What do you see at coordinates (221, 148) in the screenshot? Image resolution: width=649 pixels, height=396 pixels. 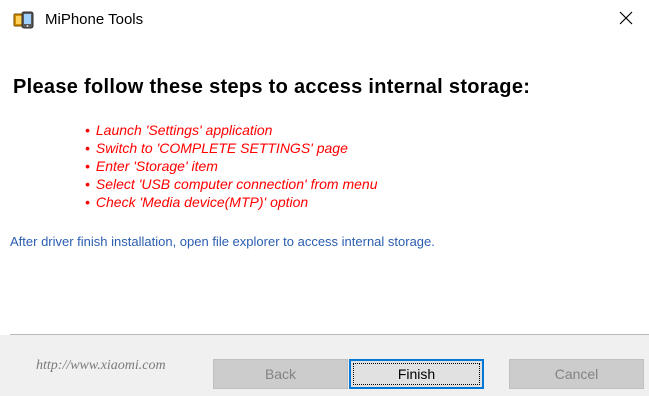 I see `step-text: Switch to 'COMPLETE SETTINGS' page` at bounding box center [221, 148].